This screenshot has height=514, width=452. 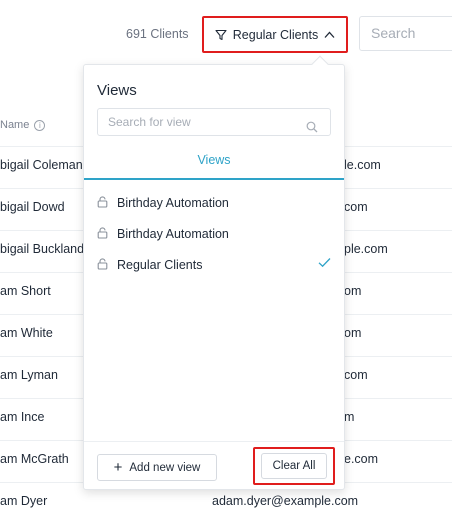 I want to click on plus-icon: +, so click(x=118, y=467).